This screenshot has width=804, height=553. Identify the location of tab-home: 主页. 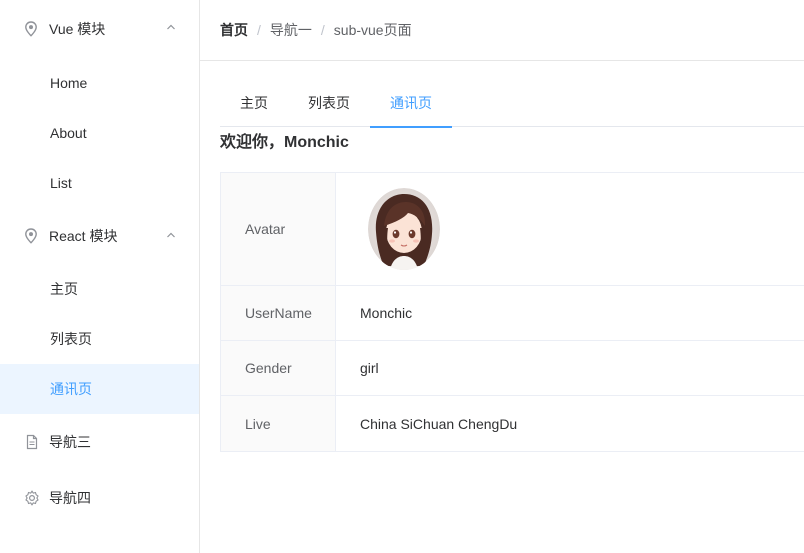
(254, 104).